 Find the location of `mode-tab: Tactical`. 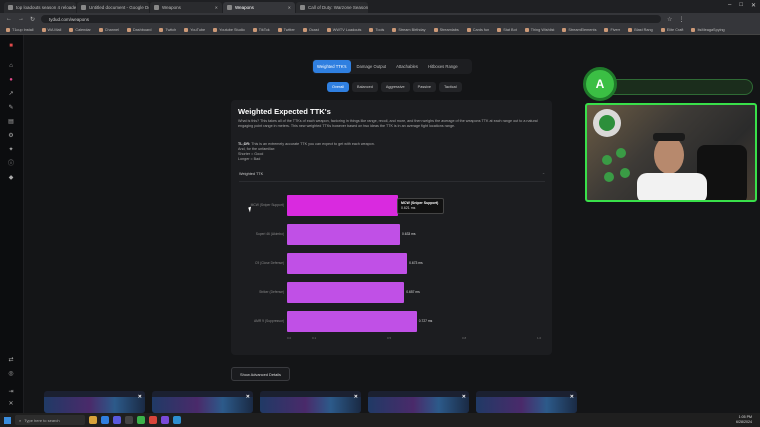

mode-tab: Tactical is located at coordinates (450, 87).